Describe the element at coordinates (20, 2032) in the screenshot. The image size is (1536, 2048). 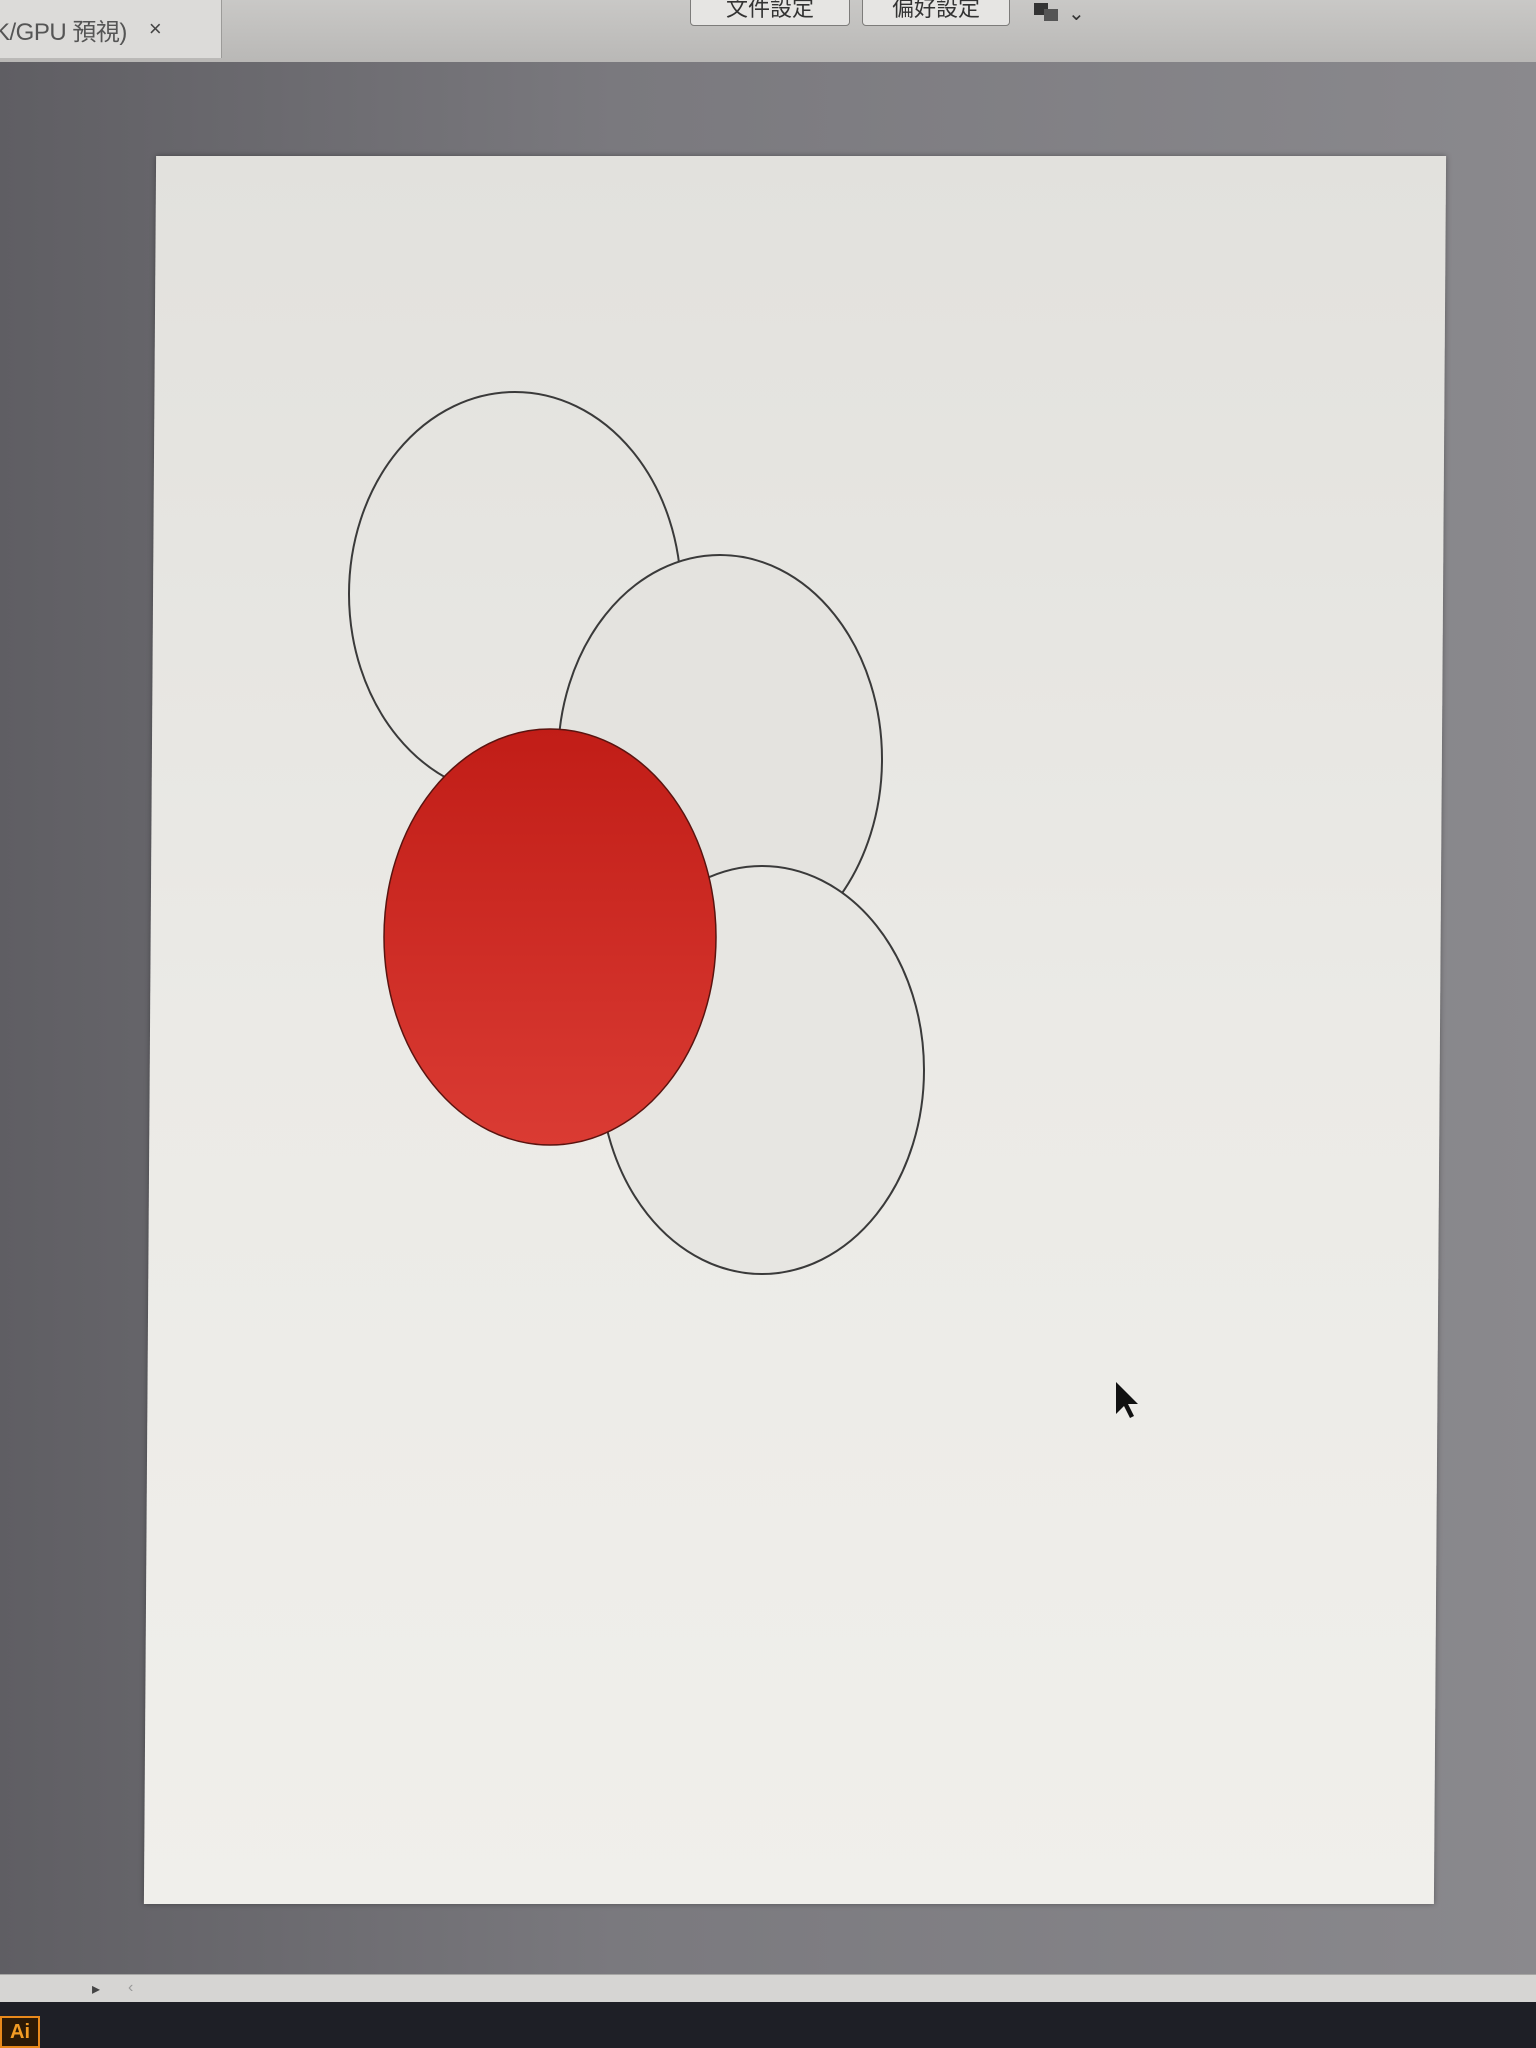
I see `illustrator-app-icon: Ai` at that location.